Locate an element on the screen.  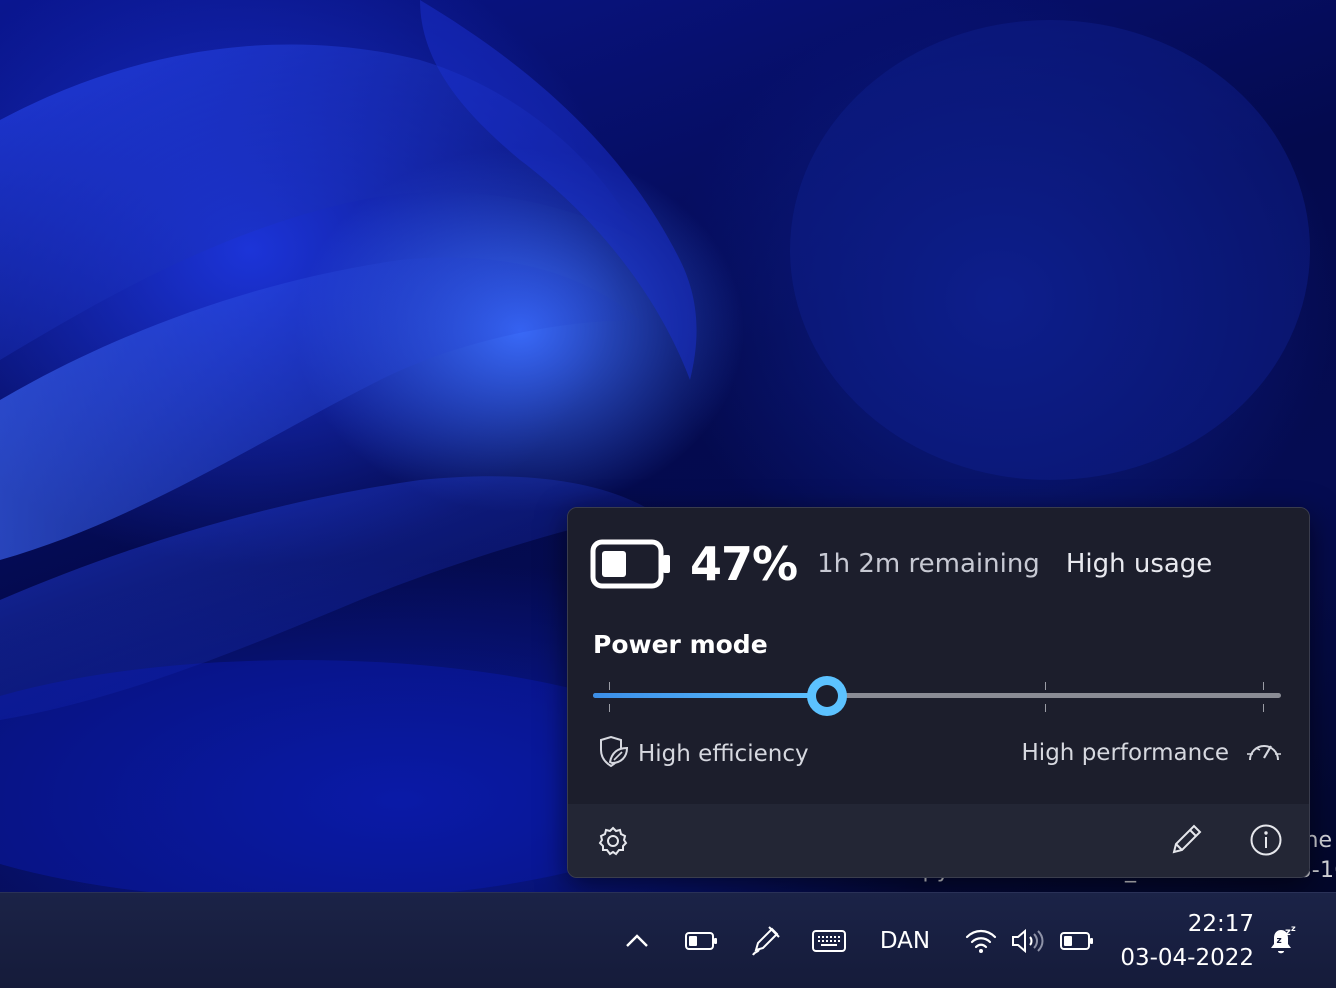
mode-high-performance: High performance is located at coordinates (1152, 753).